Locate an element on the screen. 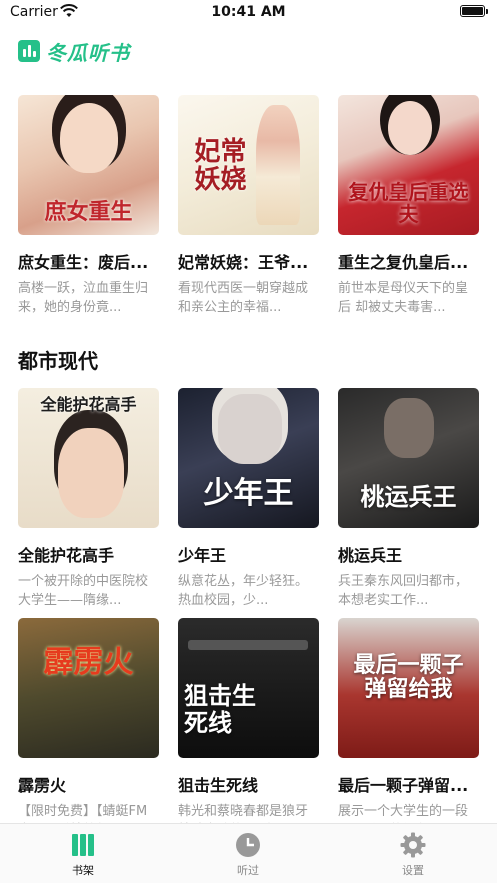 This screenshot has height=883, width=497. logo-icon is located at coordinates (29, 51).